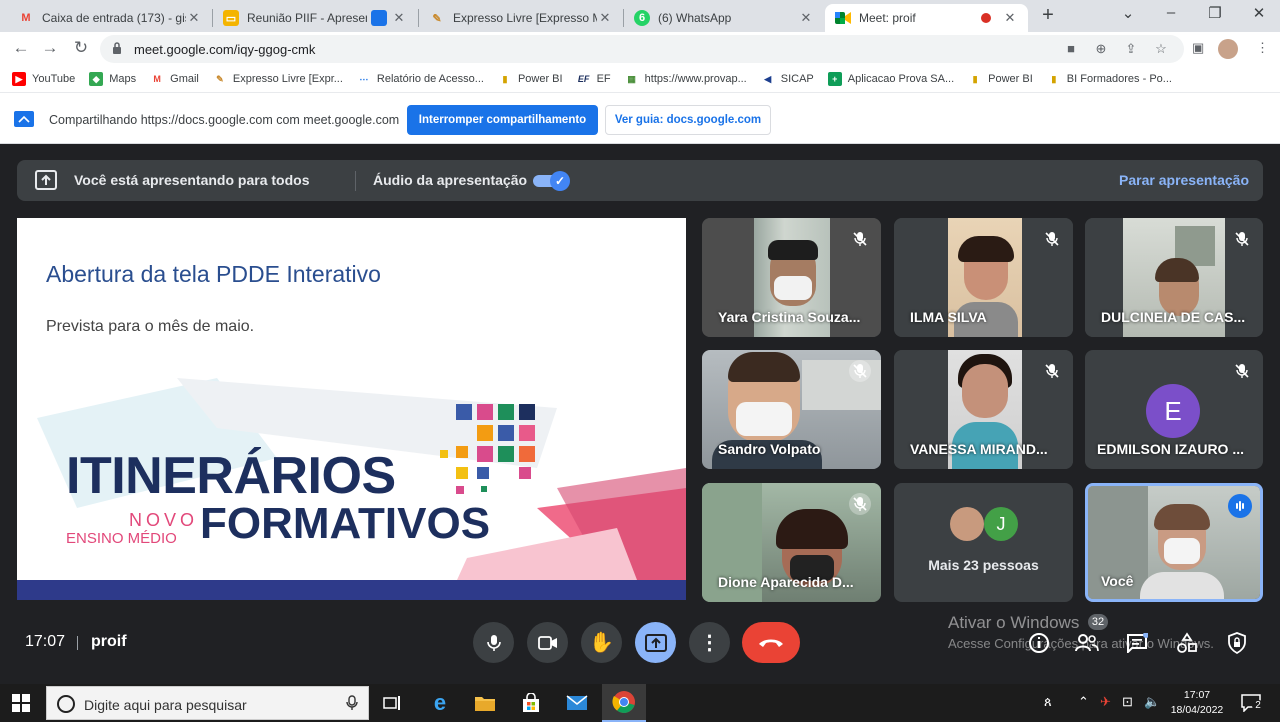 The height and width of the screenshot is (722, 1280). What do you see at coordinates (165, 705) in the screenshot?
I see `search-placeholder: Digite aqui para pesquisar` at bounding box center [165, 705].